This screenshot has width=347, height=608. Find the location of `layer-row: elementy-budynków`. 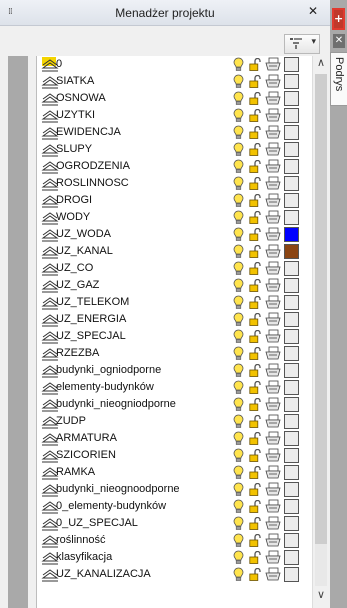

layer-row: elementy-budynków is located at coordinates (175, 387).